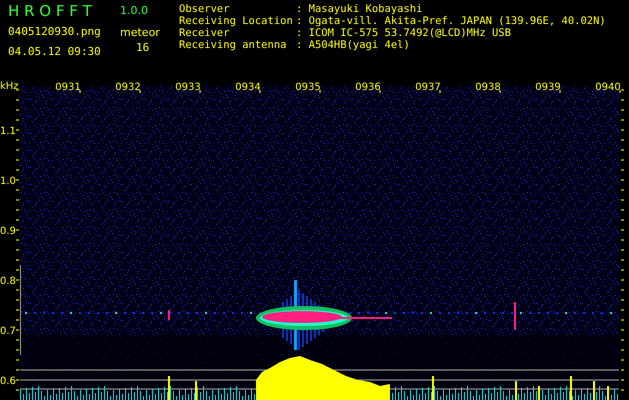 The image size is (629, 400). I want to click on frequency-axis-label: 0.9, so click(8, 231).